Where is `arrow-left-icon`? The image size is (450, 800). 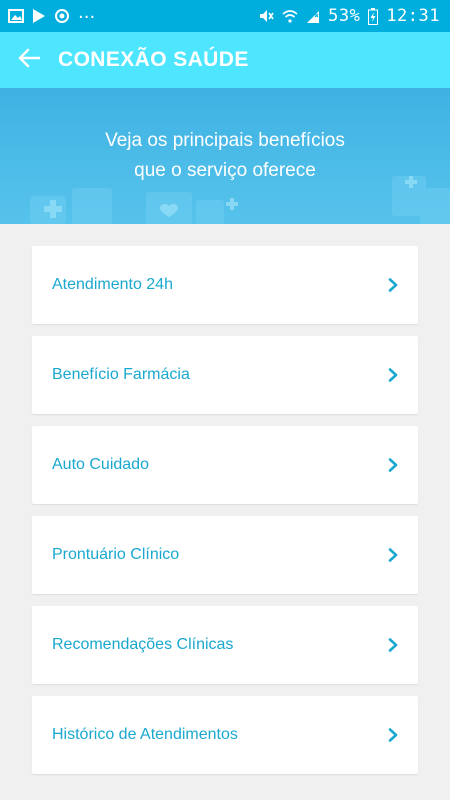 arrow-left-icon is located at coordinates (29, 60).